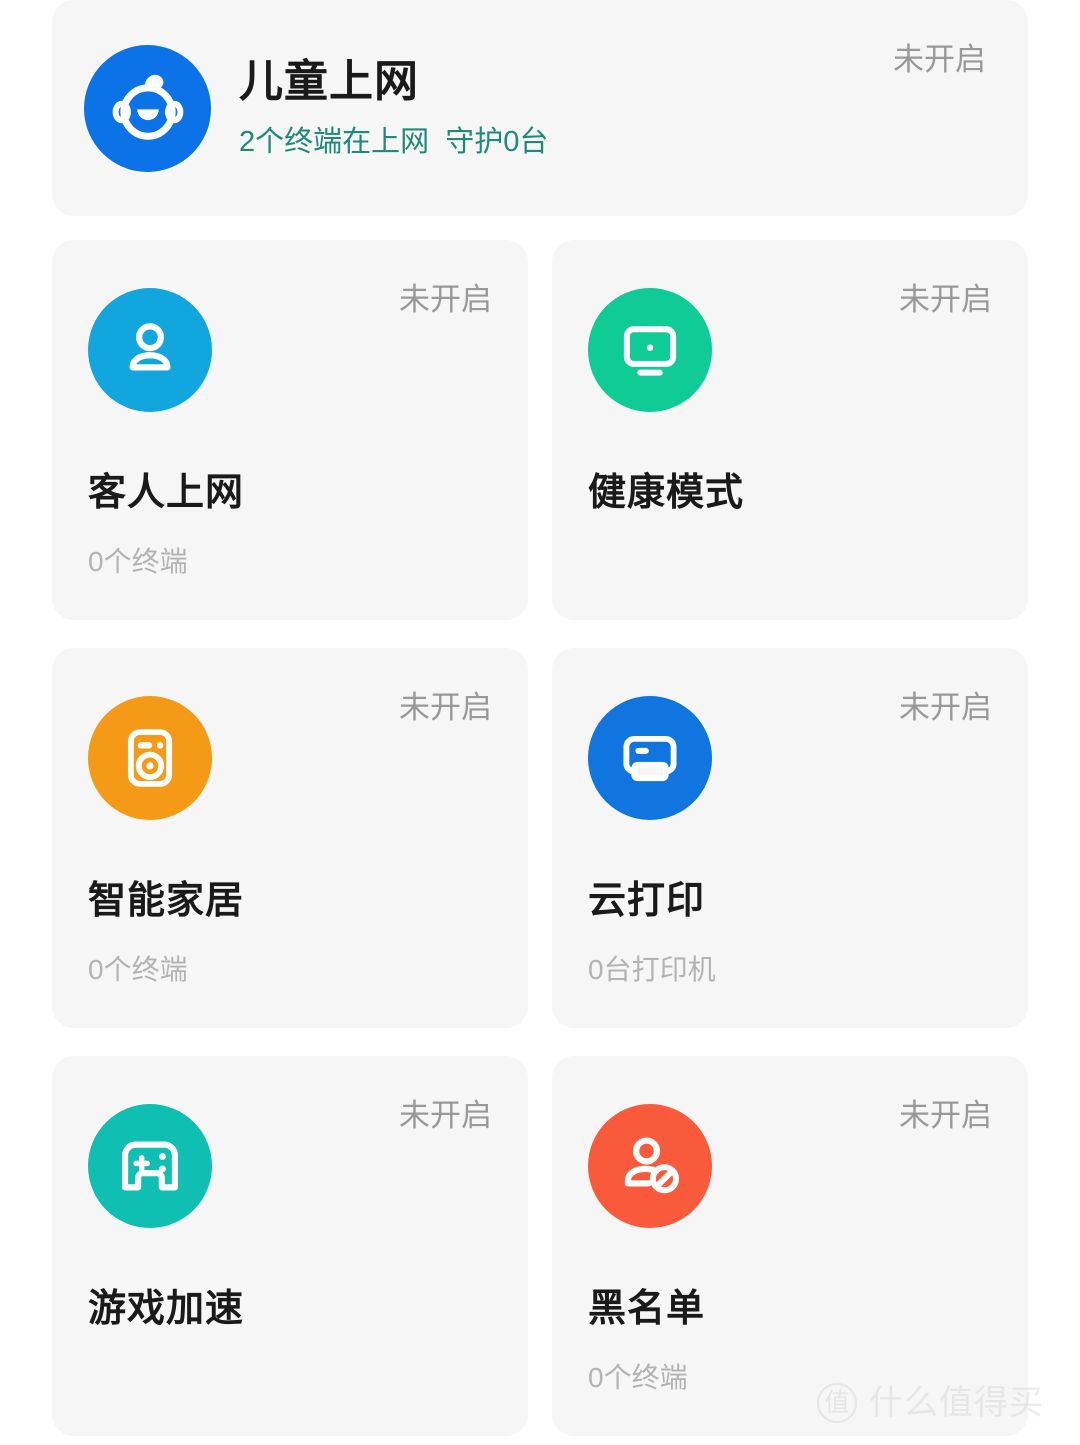  What do you see at coordinates (666, 493) in the screenshot?
I see `tile-title: 健康模式` at bounding box center [666, 493].